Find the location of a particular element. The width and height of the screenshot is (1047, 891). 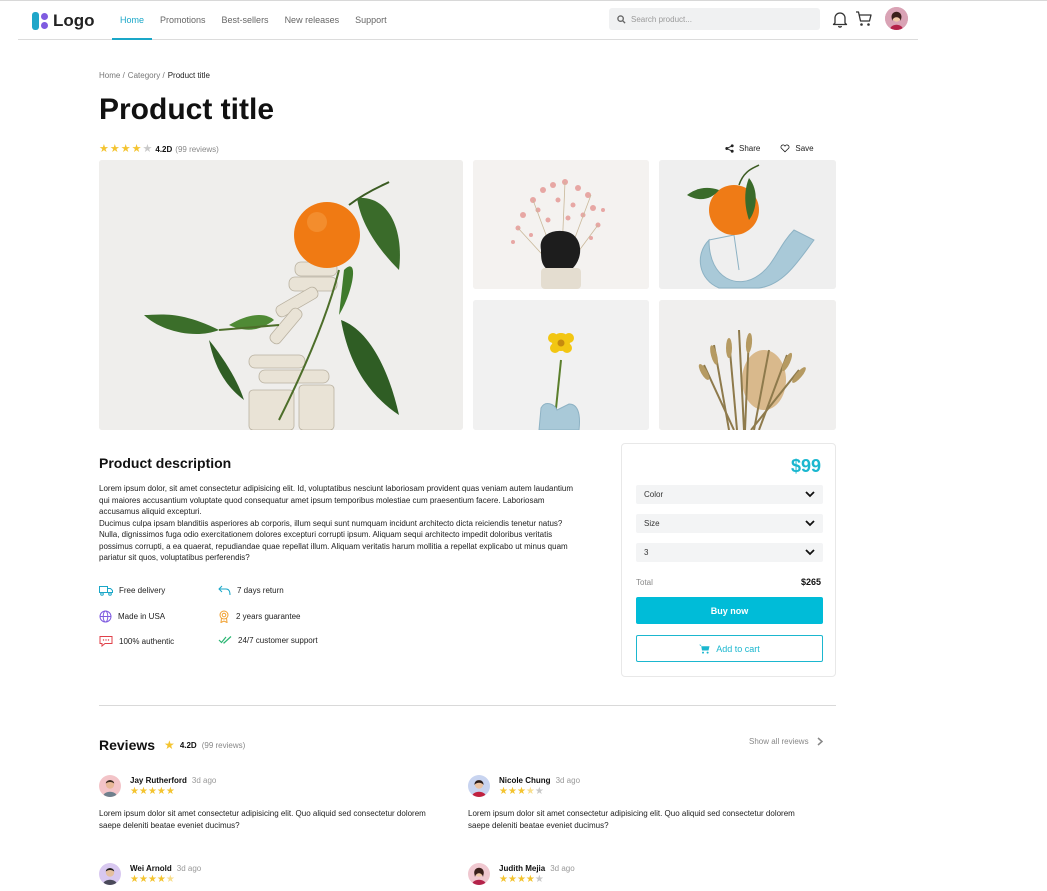

search-box is located at coordinates (714, 19).